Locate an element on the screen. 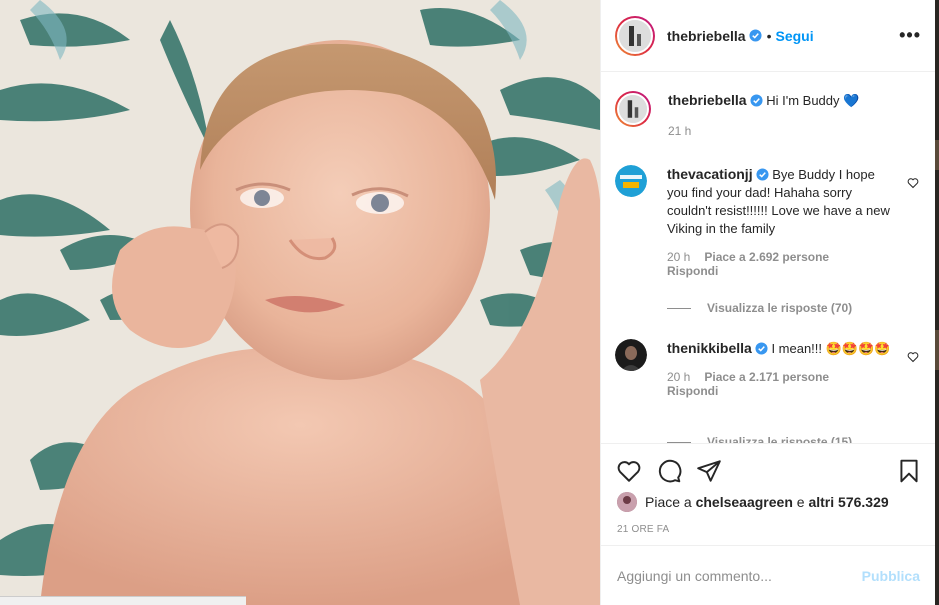 The image size is (939, 605). background-edge is located at coordinates (937, 302).